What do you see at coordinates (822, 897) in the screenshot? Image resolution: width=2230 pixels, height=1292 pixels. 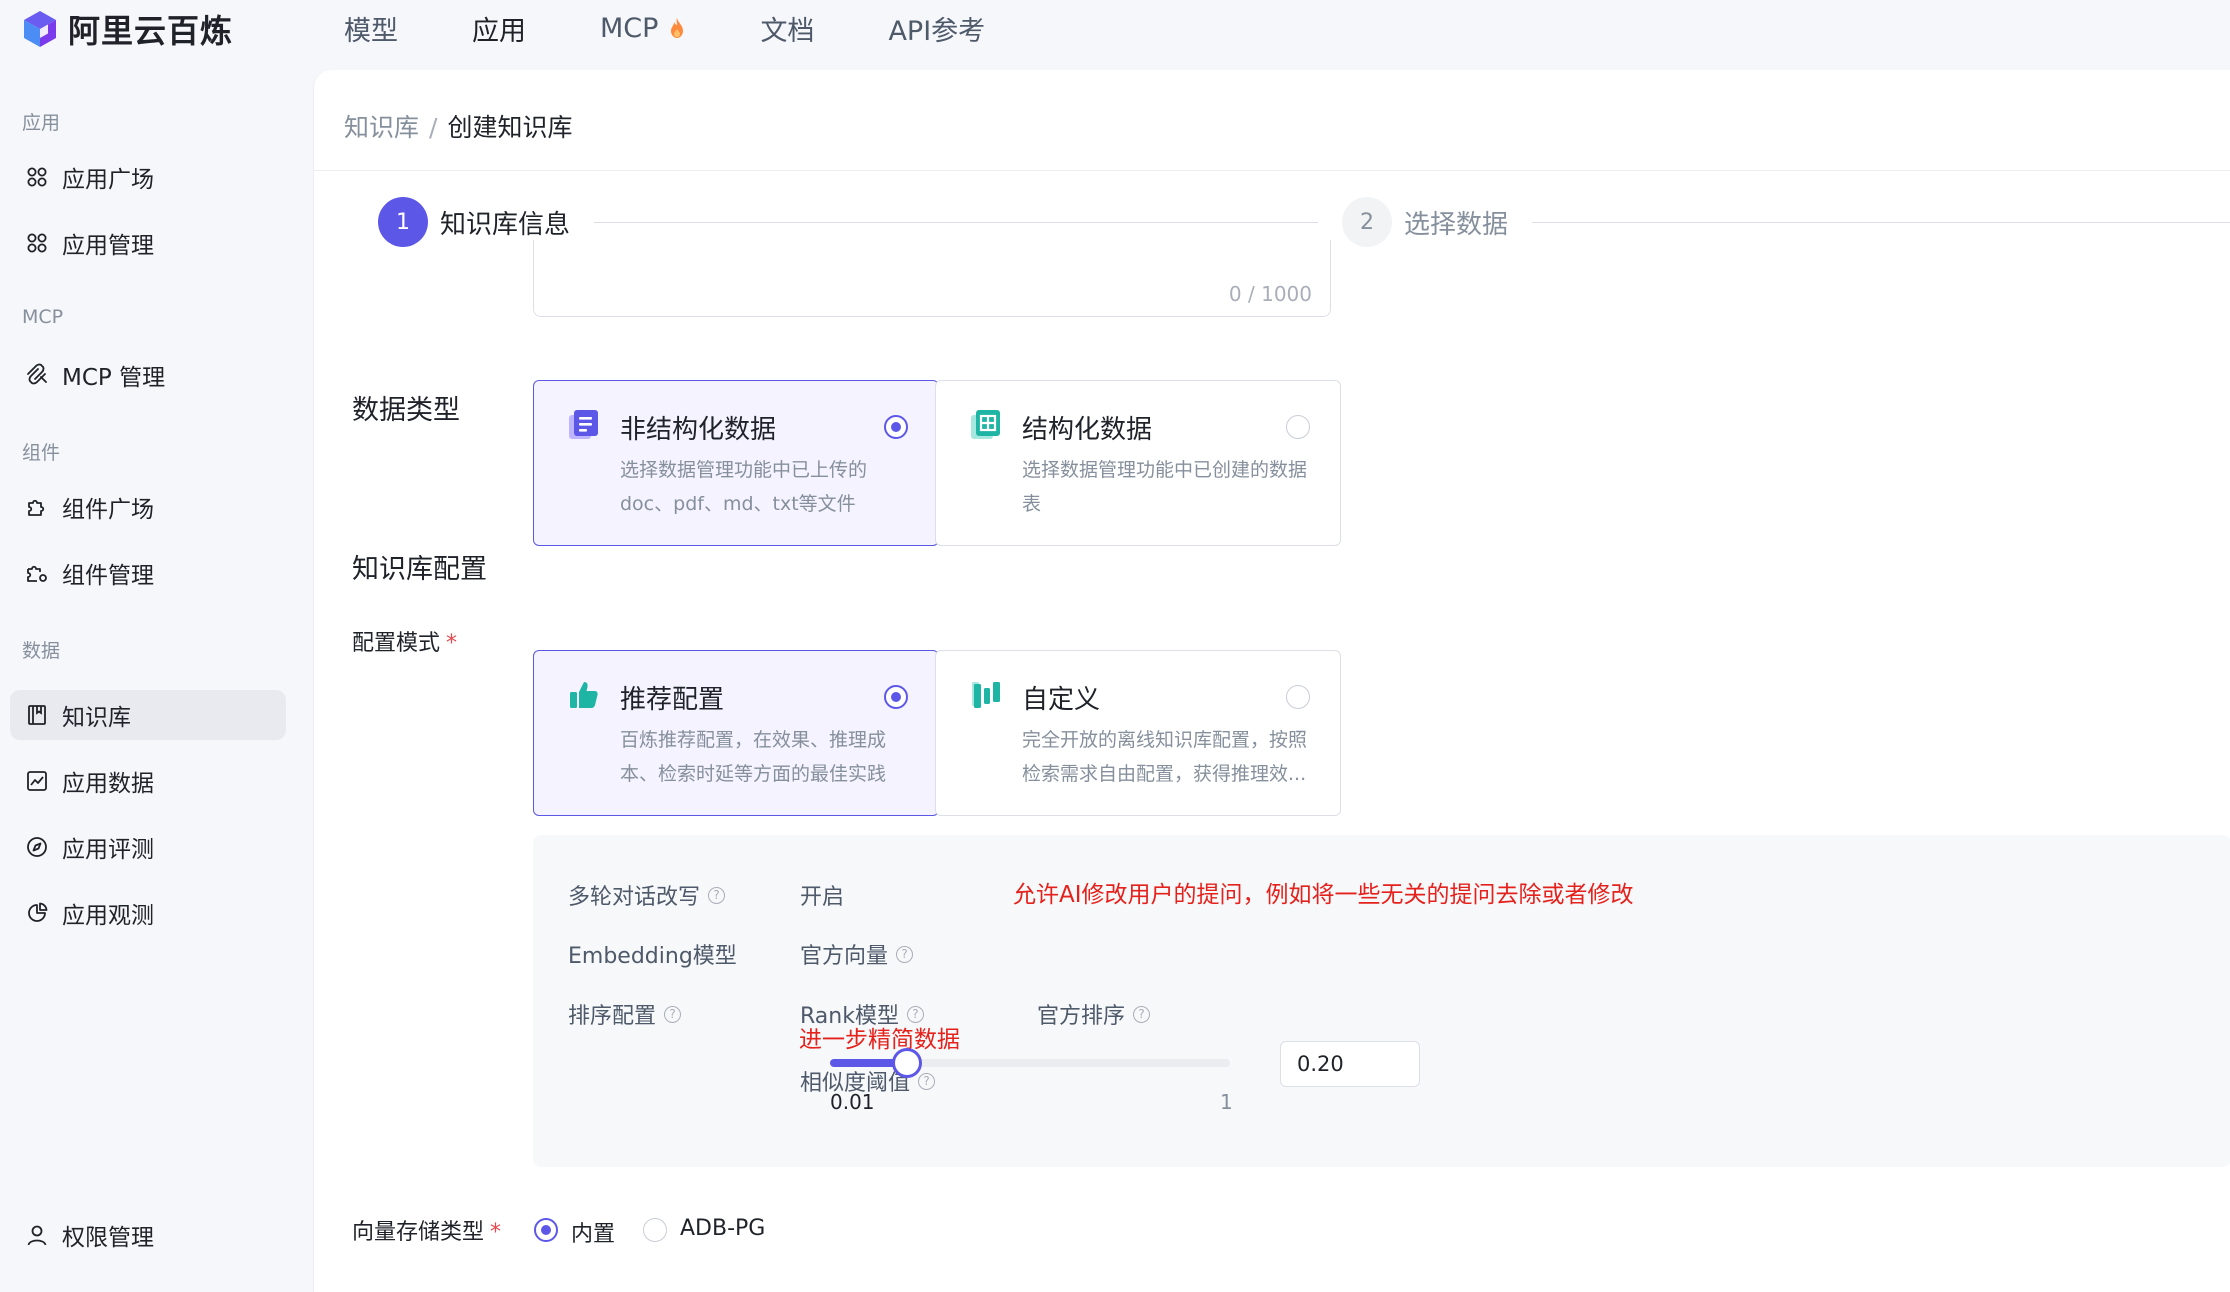 I see `multi-turn-rewrite-value: 开启` at bounding box center [822, 897].